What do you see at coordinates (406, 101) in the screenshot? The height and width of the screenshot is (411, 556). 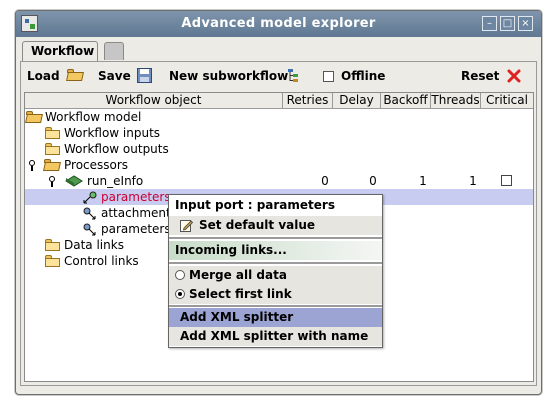 I see `column-header-backoff: Backoff` at bounding box center [406, 101].